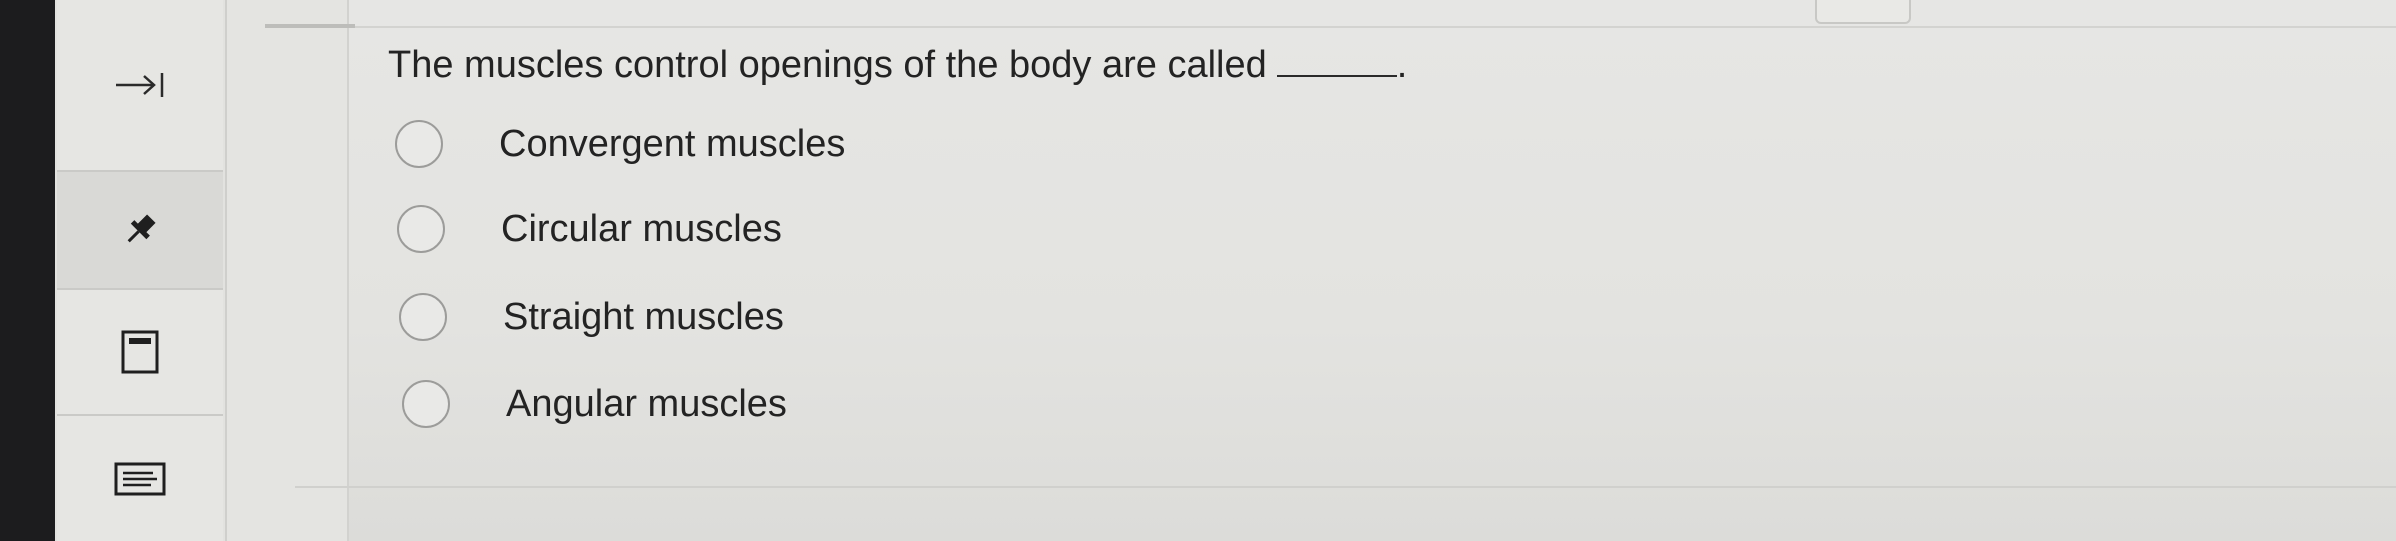 The height and width of the screenshot is (541, 2396). I want to click on pin-icon, so click(141, 228).